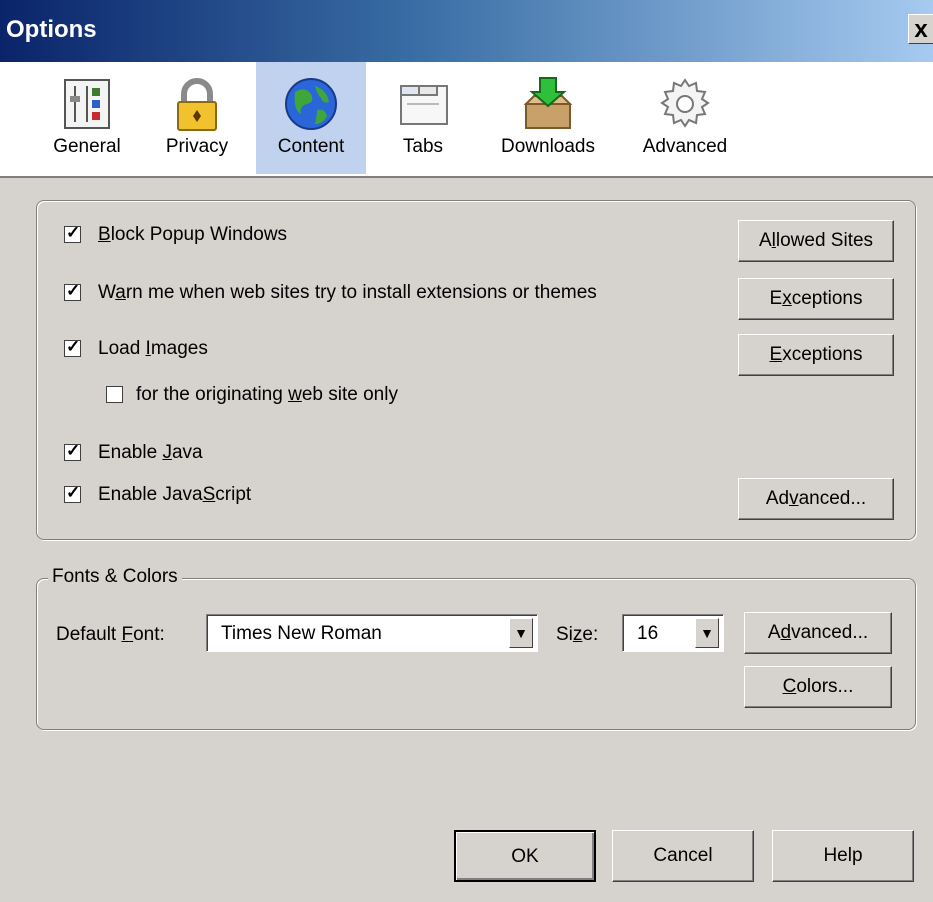  I want to click on ok-button: OK, so click(525, 856).